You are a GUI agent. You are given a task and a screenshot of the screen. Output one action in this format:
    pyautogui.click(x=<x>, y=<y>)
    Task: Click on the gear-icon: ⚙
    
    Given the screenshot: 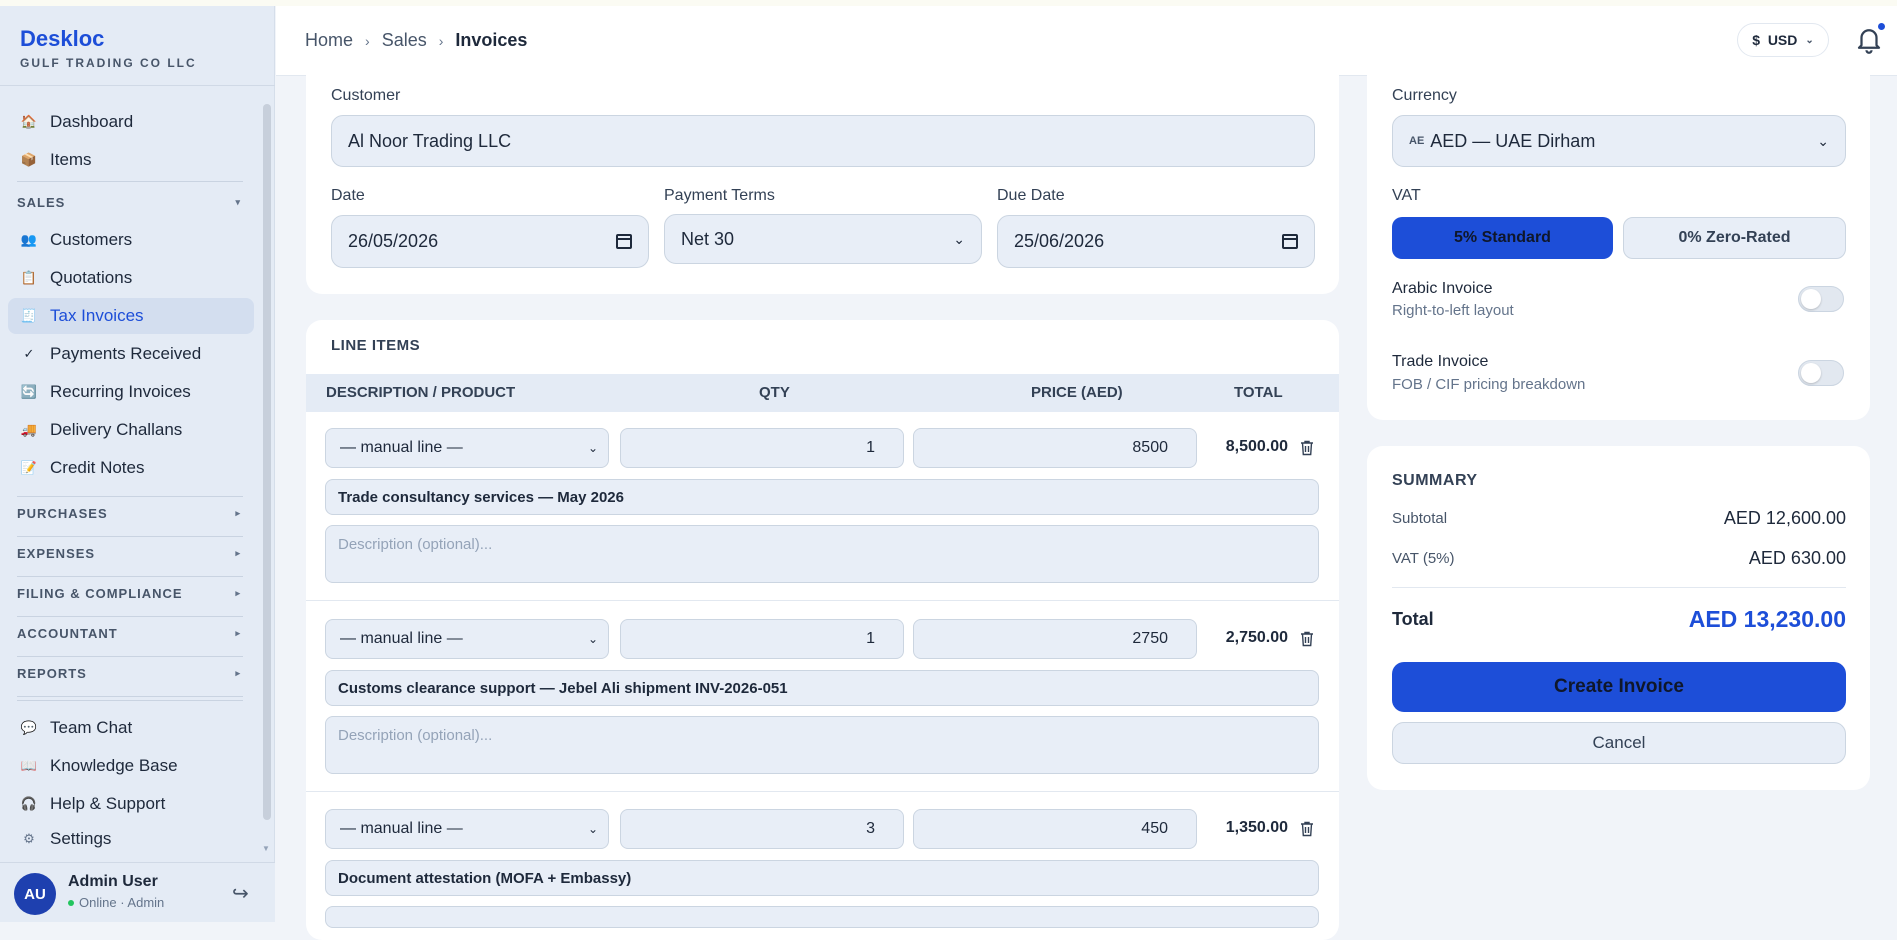 What is the action you would take?
    pyautogui.click(x=29, y=838)
    